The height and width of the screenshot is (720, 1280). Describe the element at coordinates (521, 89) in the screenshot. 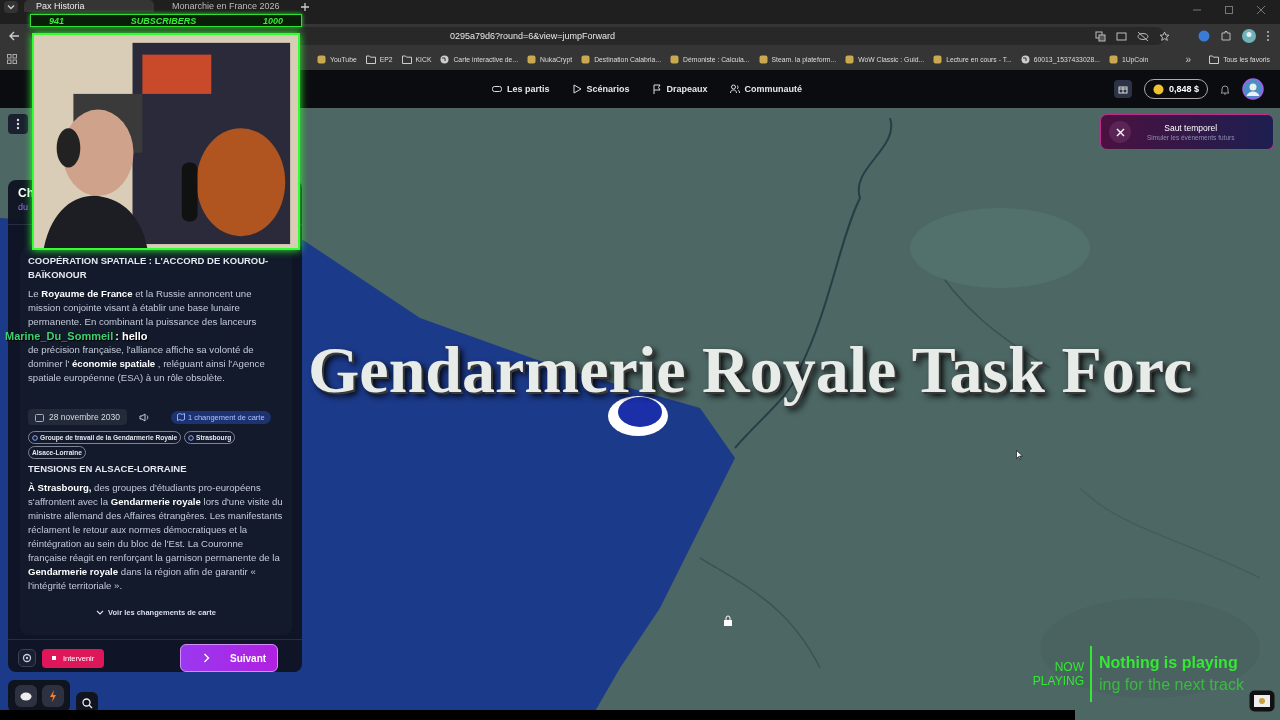

I see `nav-link: Les partis` at that location.